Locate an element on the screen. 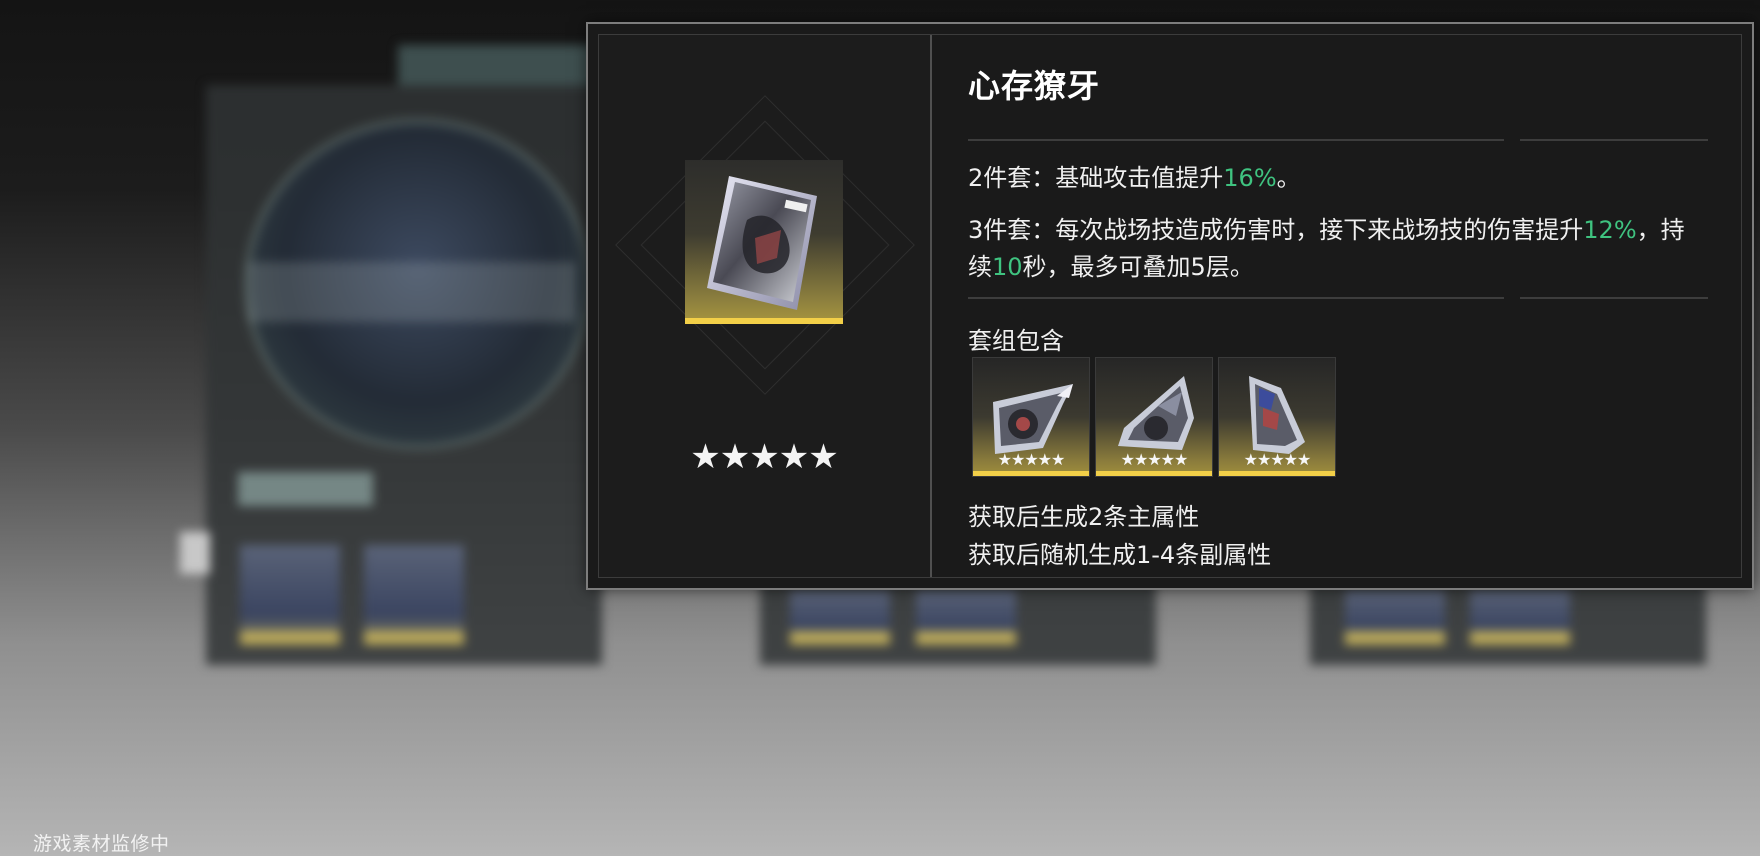 The height and width of the screenshot is (856, 1760). background-header-tab is located at coordinates (503, 66).